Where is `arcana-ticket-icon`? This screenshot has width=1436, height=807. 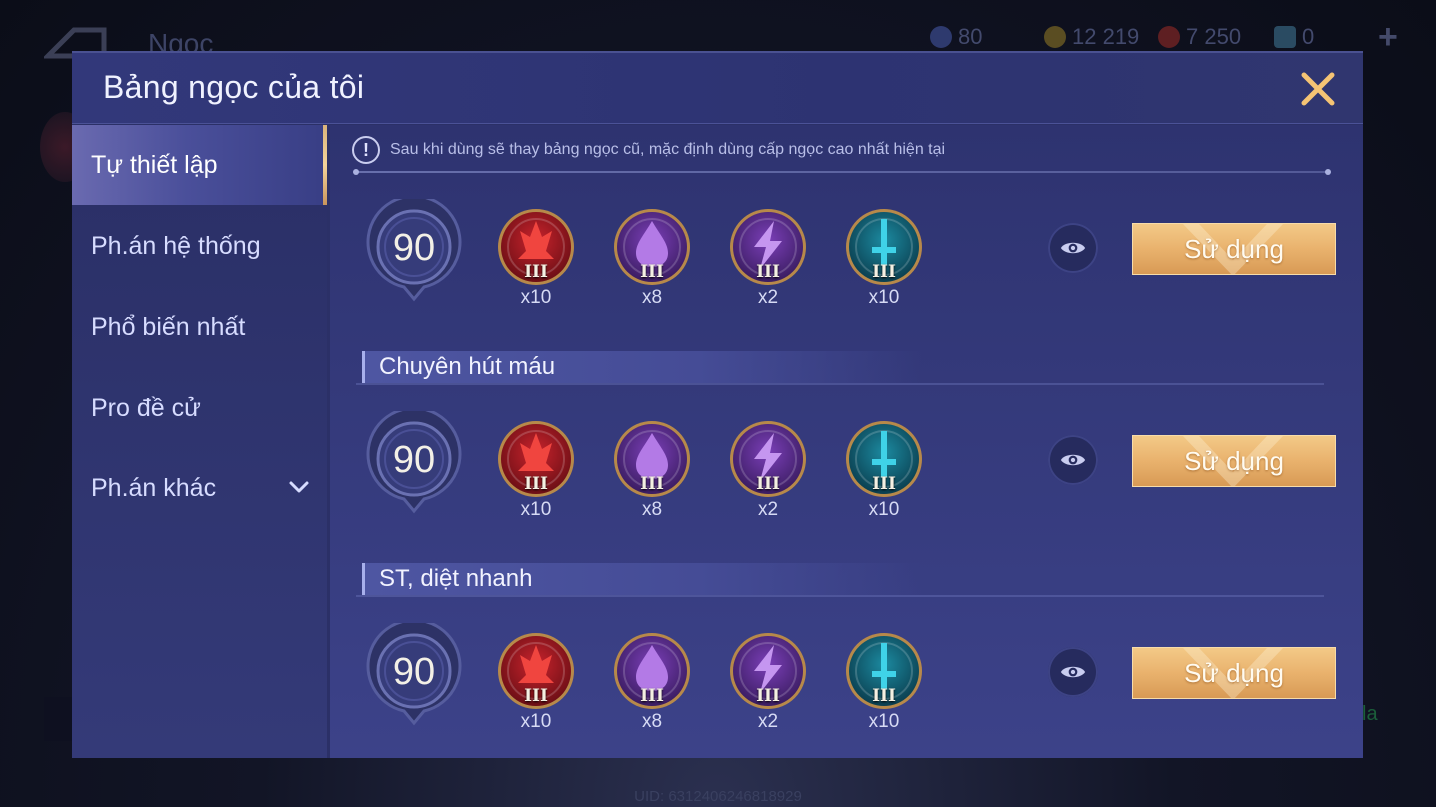
arcana-ticket-icon is located at coordinates (1285, 37).